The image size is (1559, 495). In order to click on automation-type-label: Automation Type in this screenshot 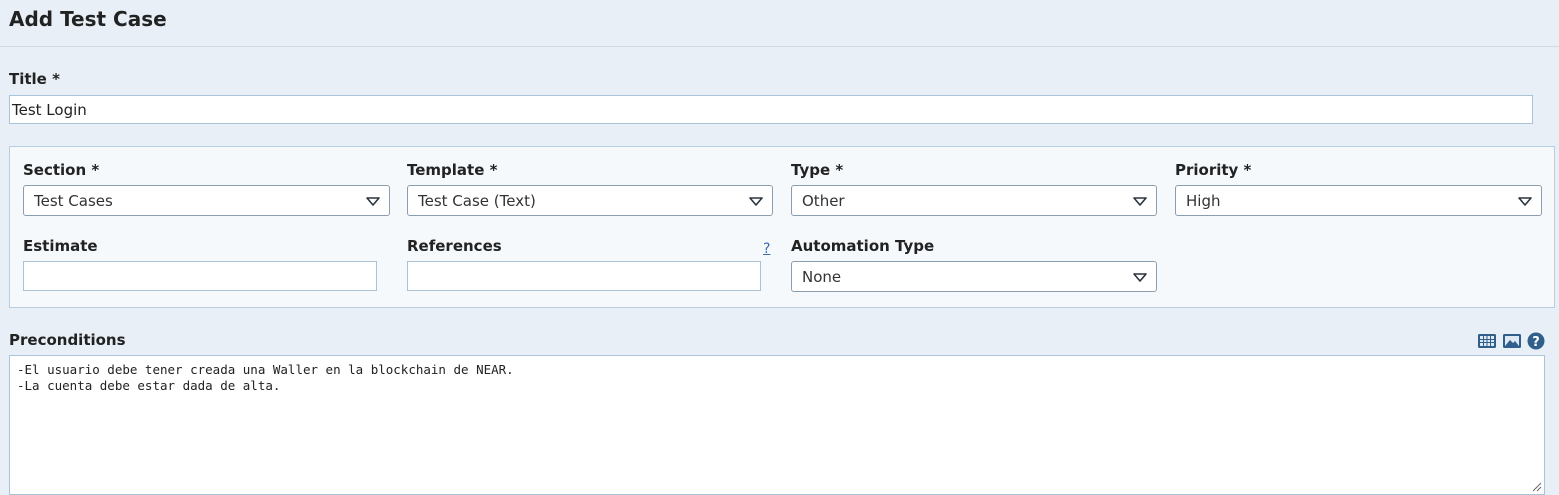, I will do `click(863, 246)`.